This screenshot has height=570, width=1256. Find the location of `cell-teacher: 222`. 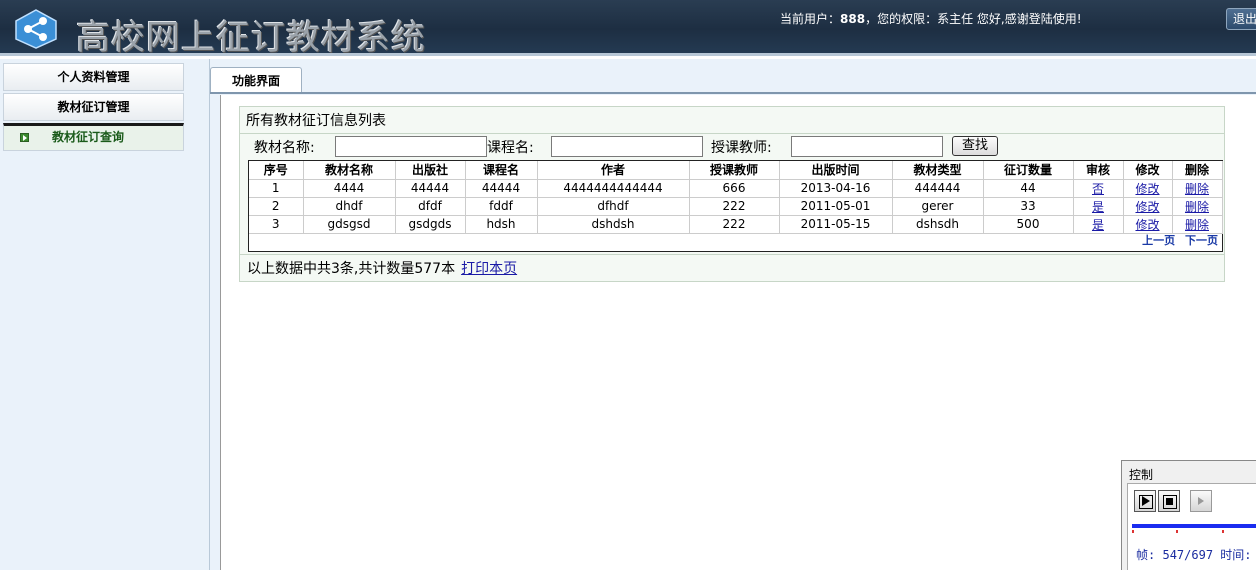

cell-teacher: 222 is located at coordinates (734, 224).